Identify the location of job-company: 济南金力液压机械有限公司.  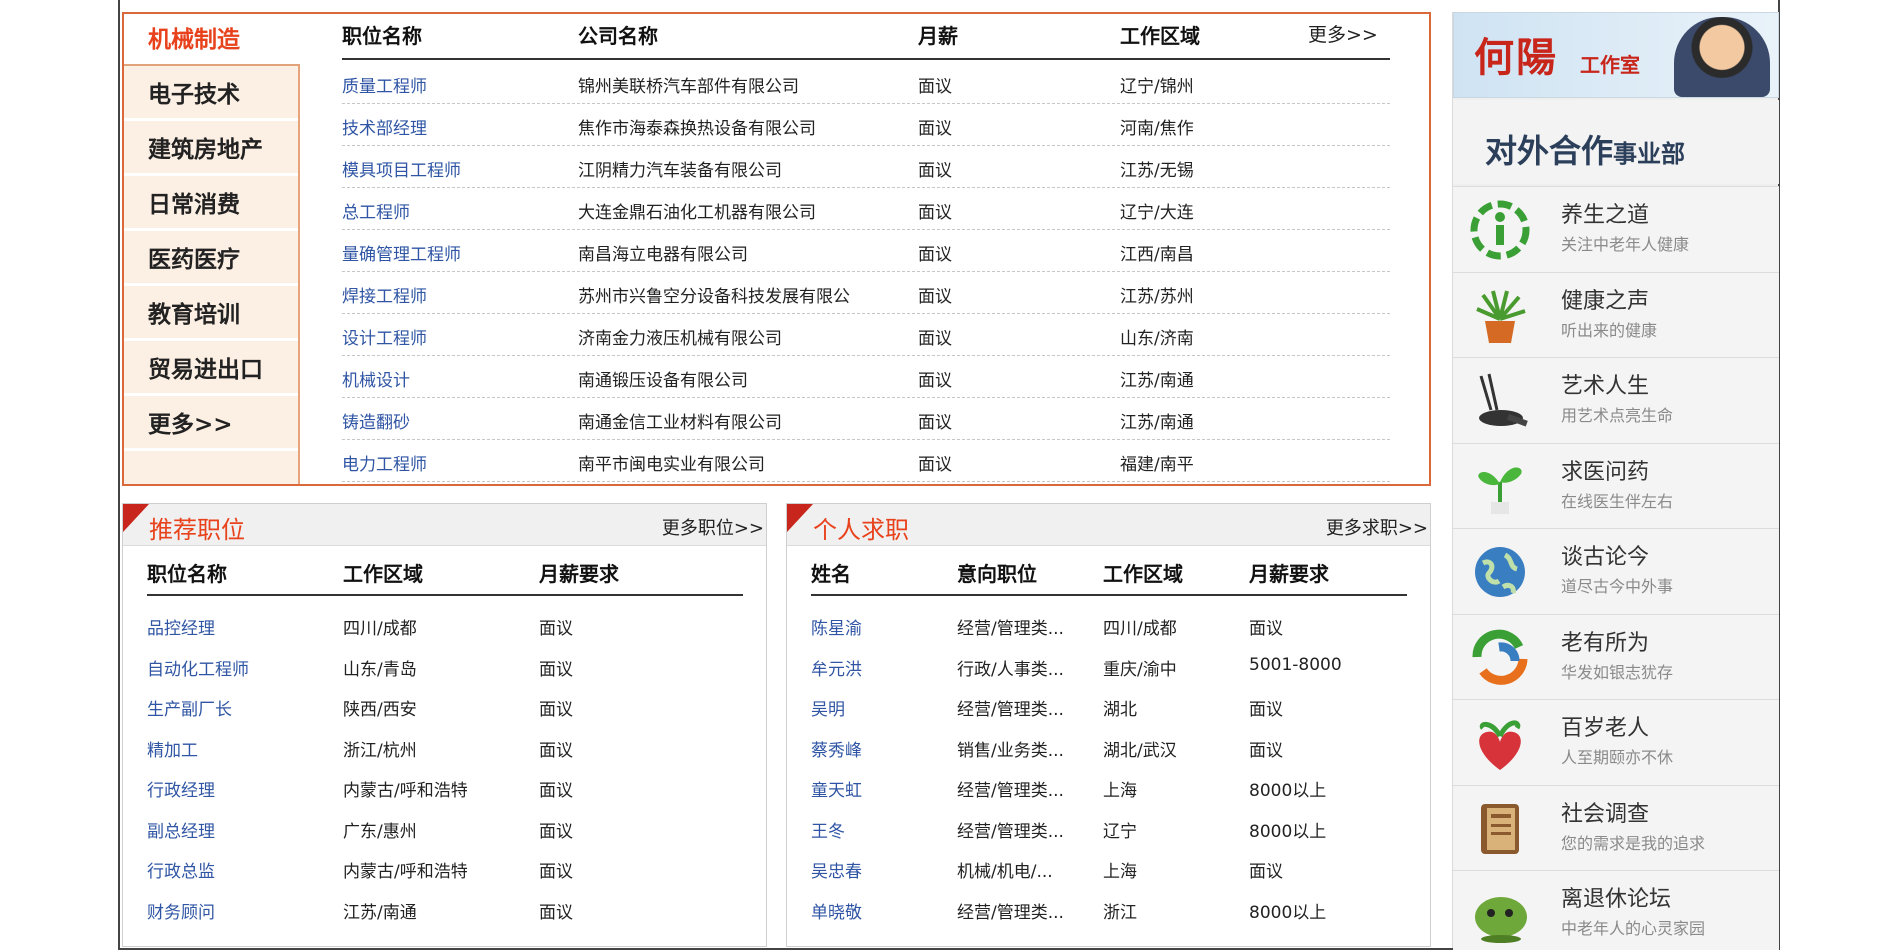
(680, 339).